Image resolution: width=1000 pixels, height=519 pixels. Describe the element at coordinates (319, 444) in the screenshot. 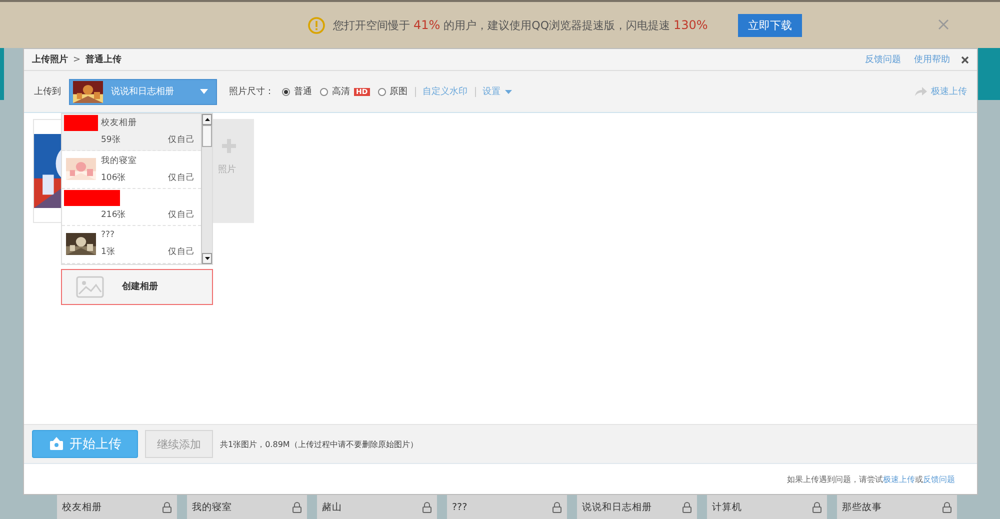

I see `summary-text: 共1张图片，0.89M（上传过程中请不要删除原始图片）` at that location.